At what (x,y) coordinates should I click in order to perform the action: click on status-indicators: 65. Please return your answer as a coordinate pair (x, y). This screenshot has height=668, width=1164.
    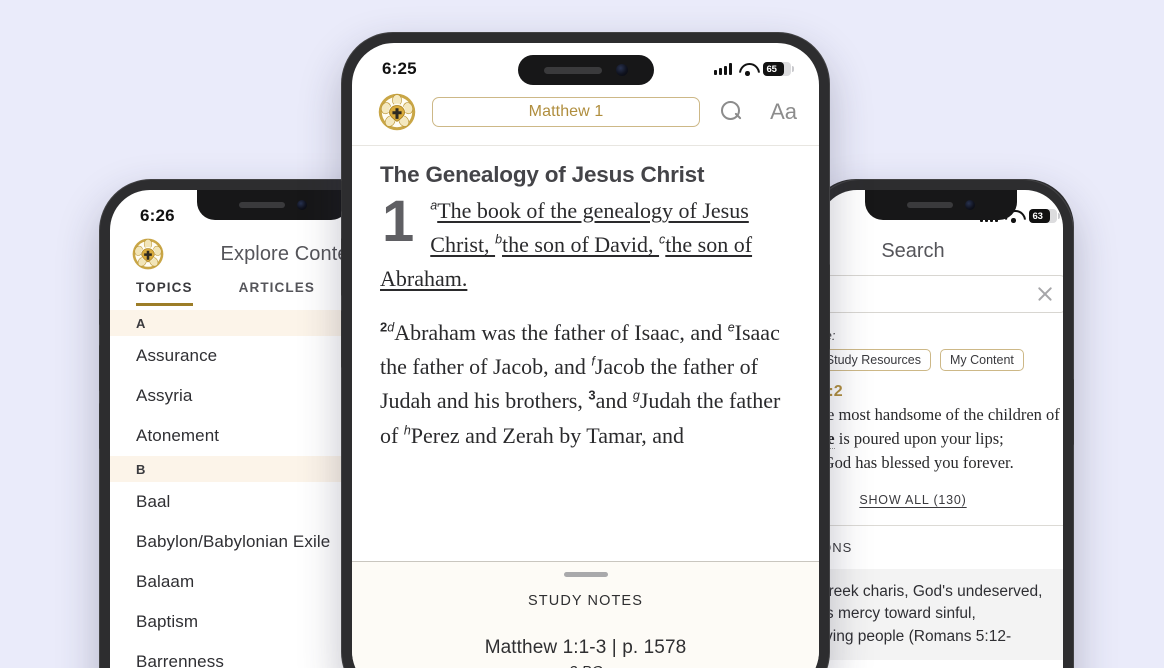
    Looking at the image, I should click on (754, 69).